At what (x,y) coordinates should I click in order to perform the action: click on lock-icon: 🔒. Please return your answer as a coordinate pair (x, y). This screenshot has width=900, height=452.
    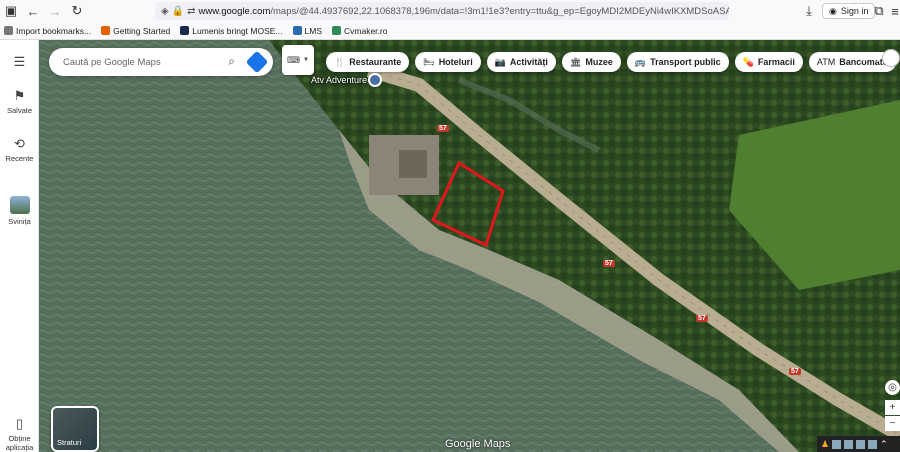
    Looking at the image, I should click on (178, 11).